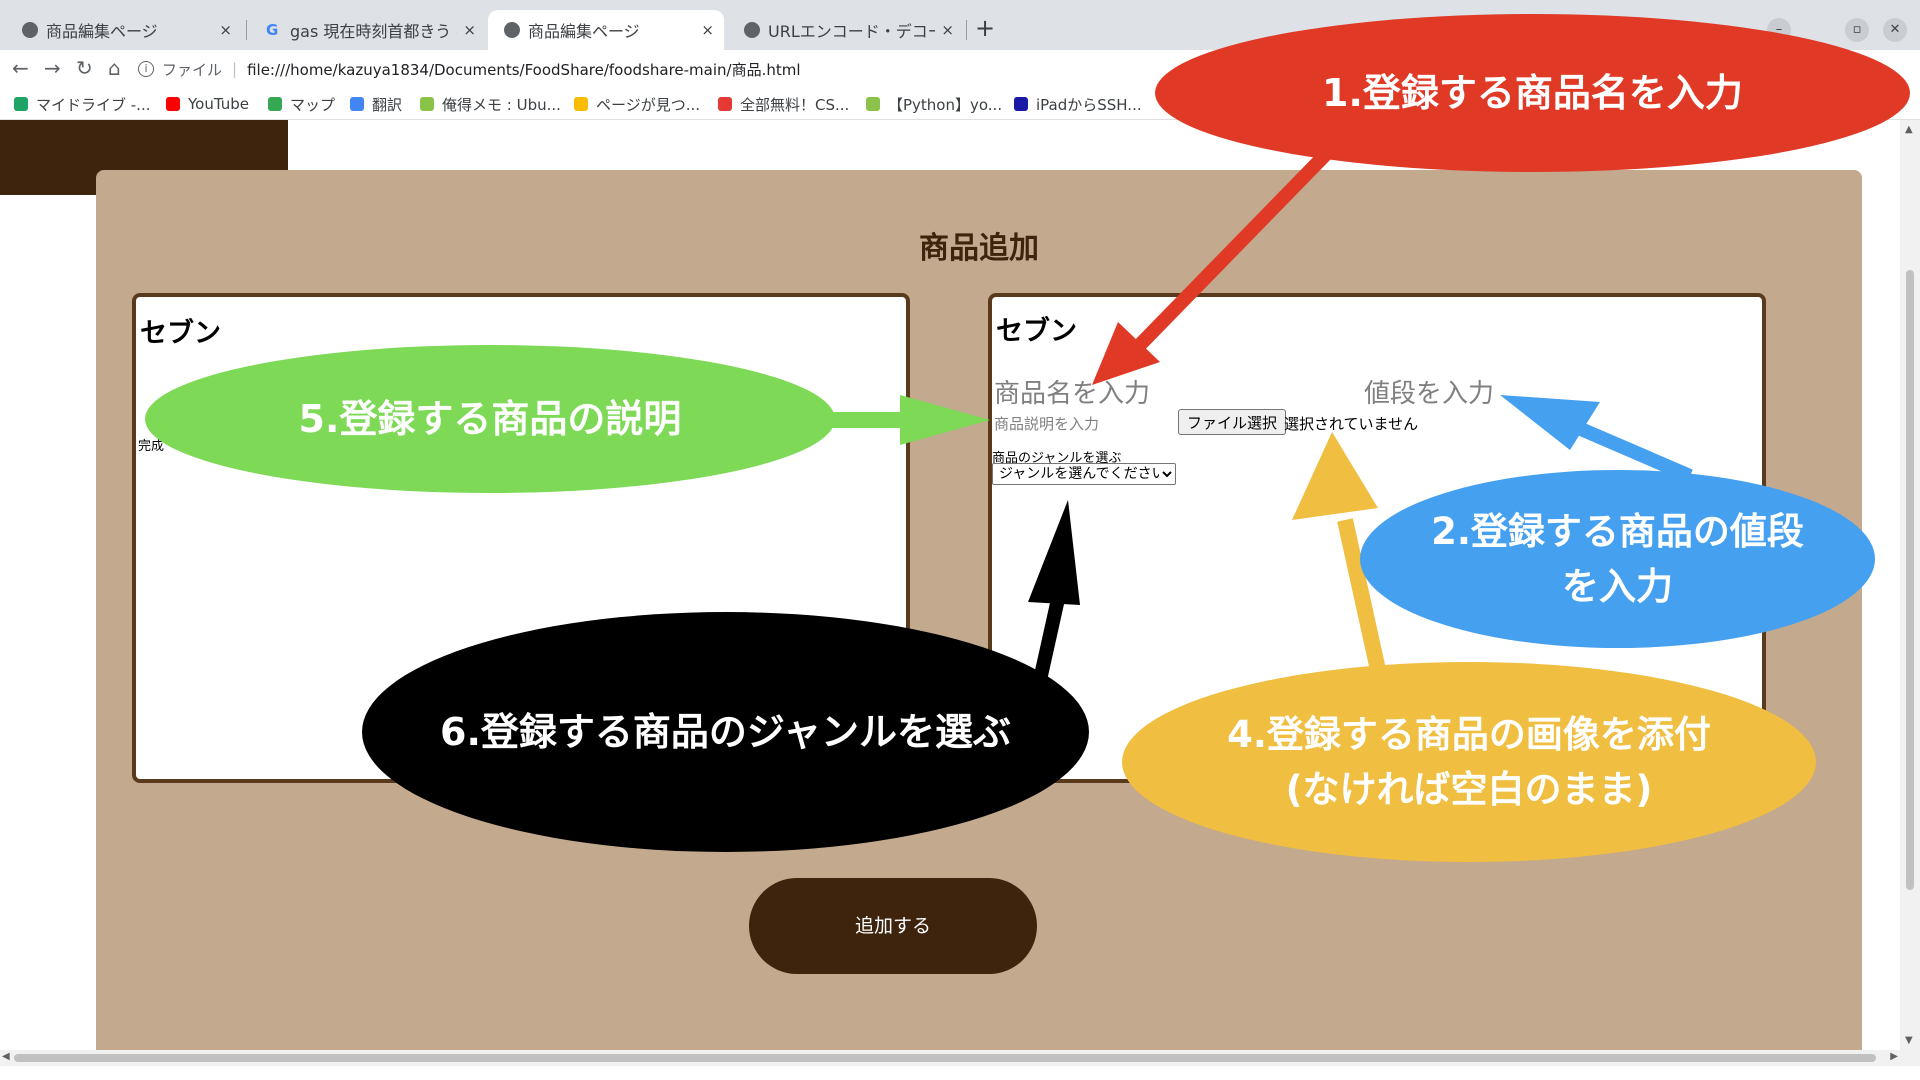 Image resolution: width=1920 pixels, height=1080 pixels. What do you see at coordinates (192, 69) in the screenshot?
I see `address-scheme: ファイル` at bounding box center [192, 69].